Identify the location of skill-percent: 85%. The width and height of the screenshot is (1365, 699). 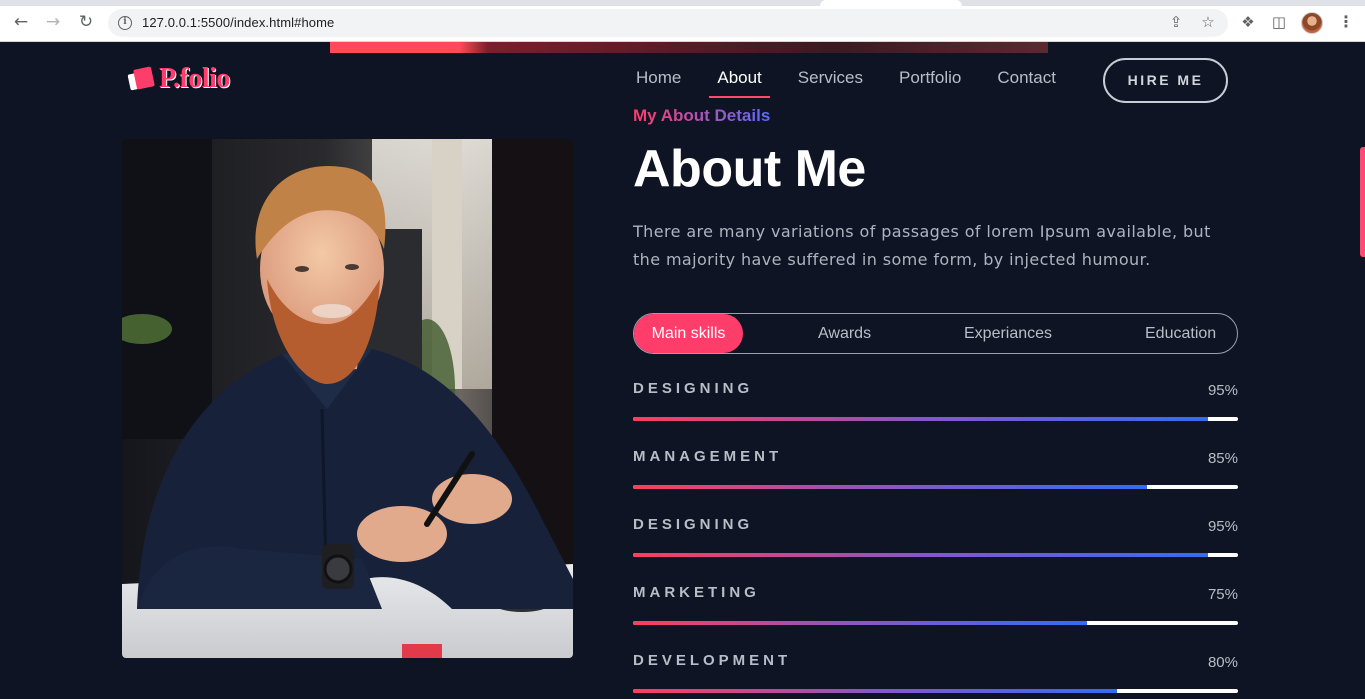
(1222, 458).